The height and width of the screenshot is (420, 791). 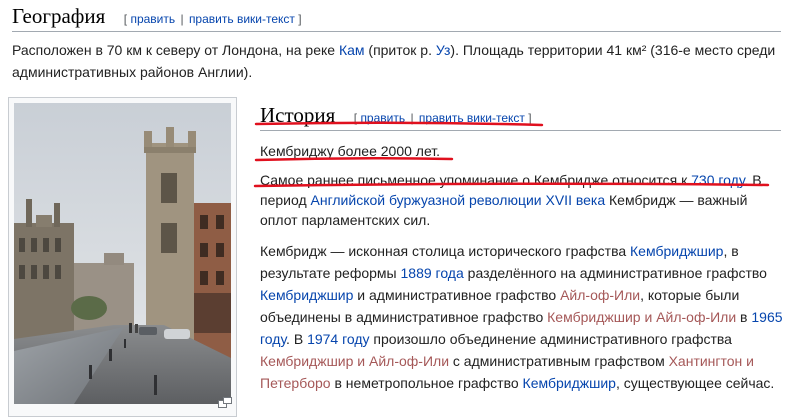 I want to click on geography-edit-source-link: править вики-текст, so click(x=242, y=19).